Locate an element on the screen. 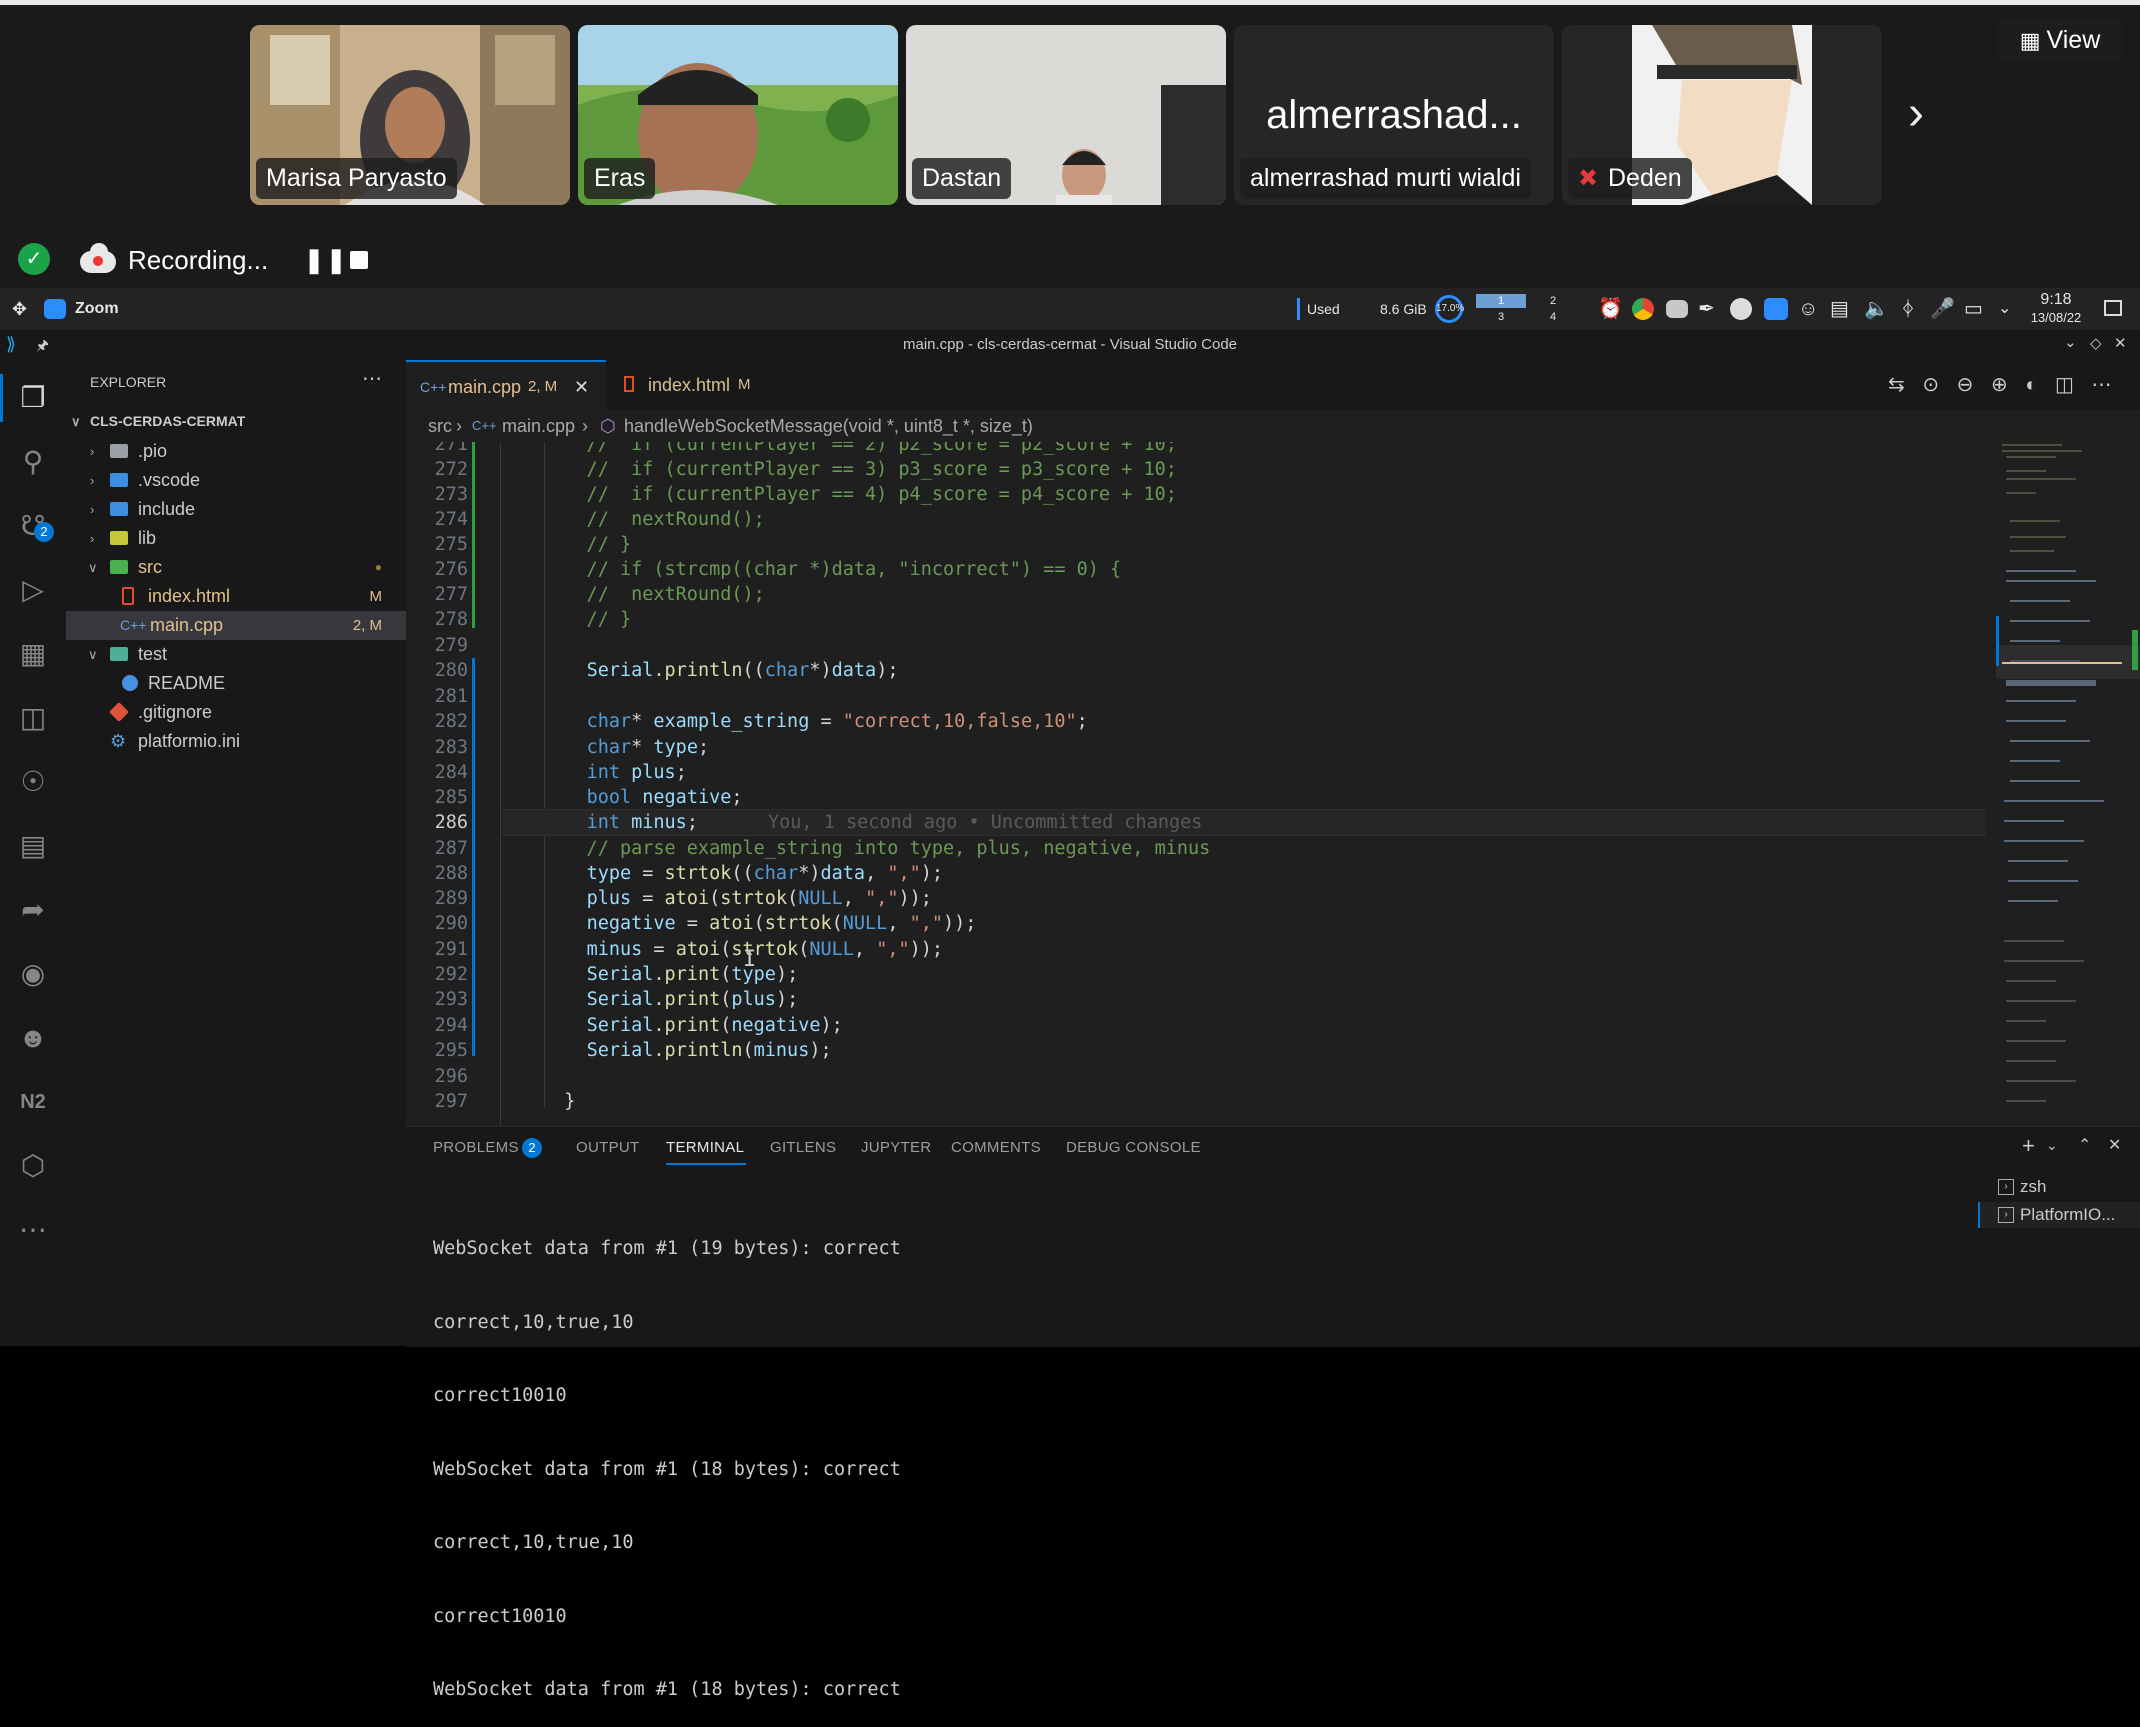  compare-changes-icon: ⇆ is located at coordinates (1896, 385).